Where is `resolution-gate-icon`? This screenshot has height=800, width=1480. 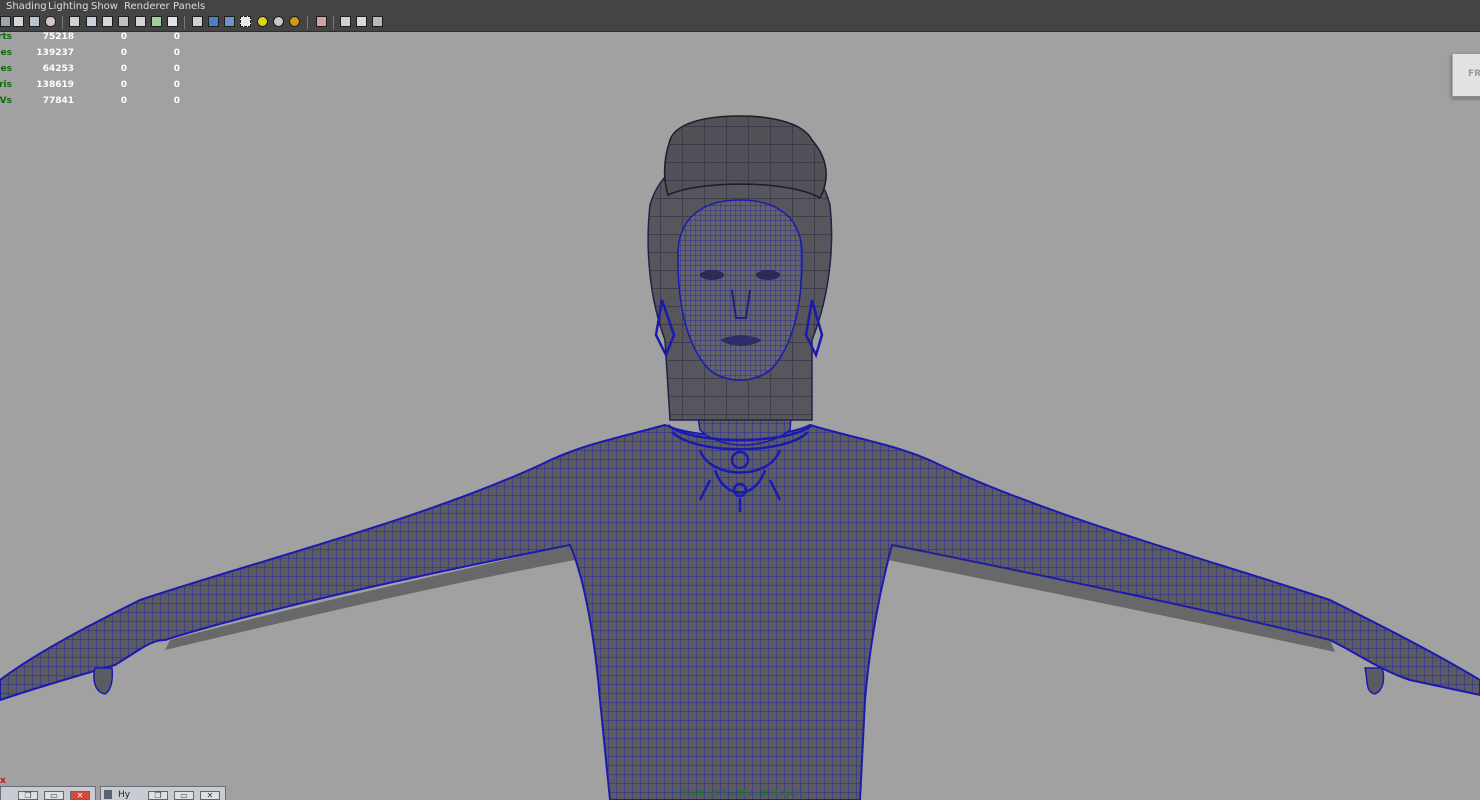
resolution-gate-icon is located at coordinates (107, 21).